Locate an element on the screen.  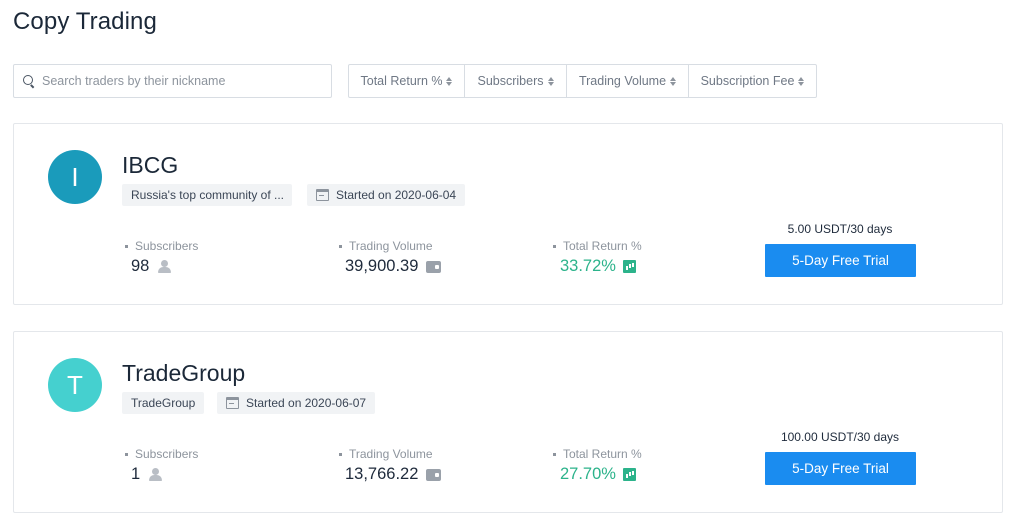
trader-description: TradeGroup is located at coordinates (163, 403).